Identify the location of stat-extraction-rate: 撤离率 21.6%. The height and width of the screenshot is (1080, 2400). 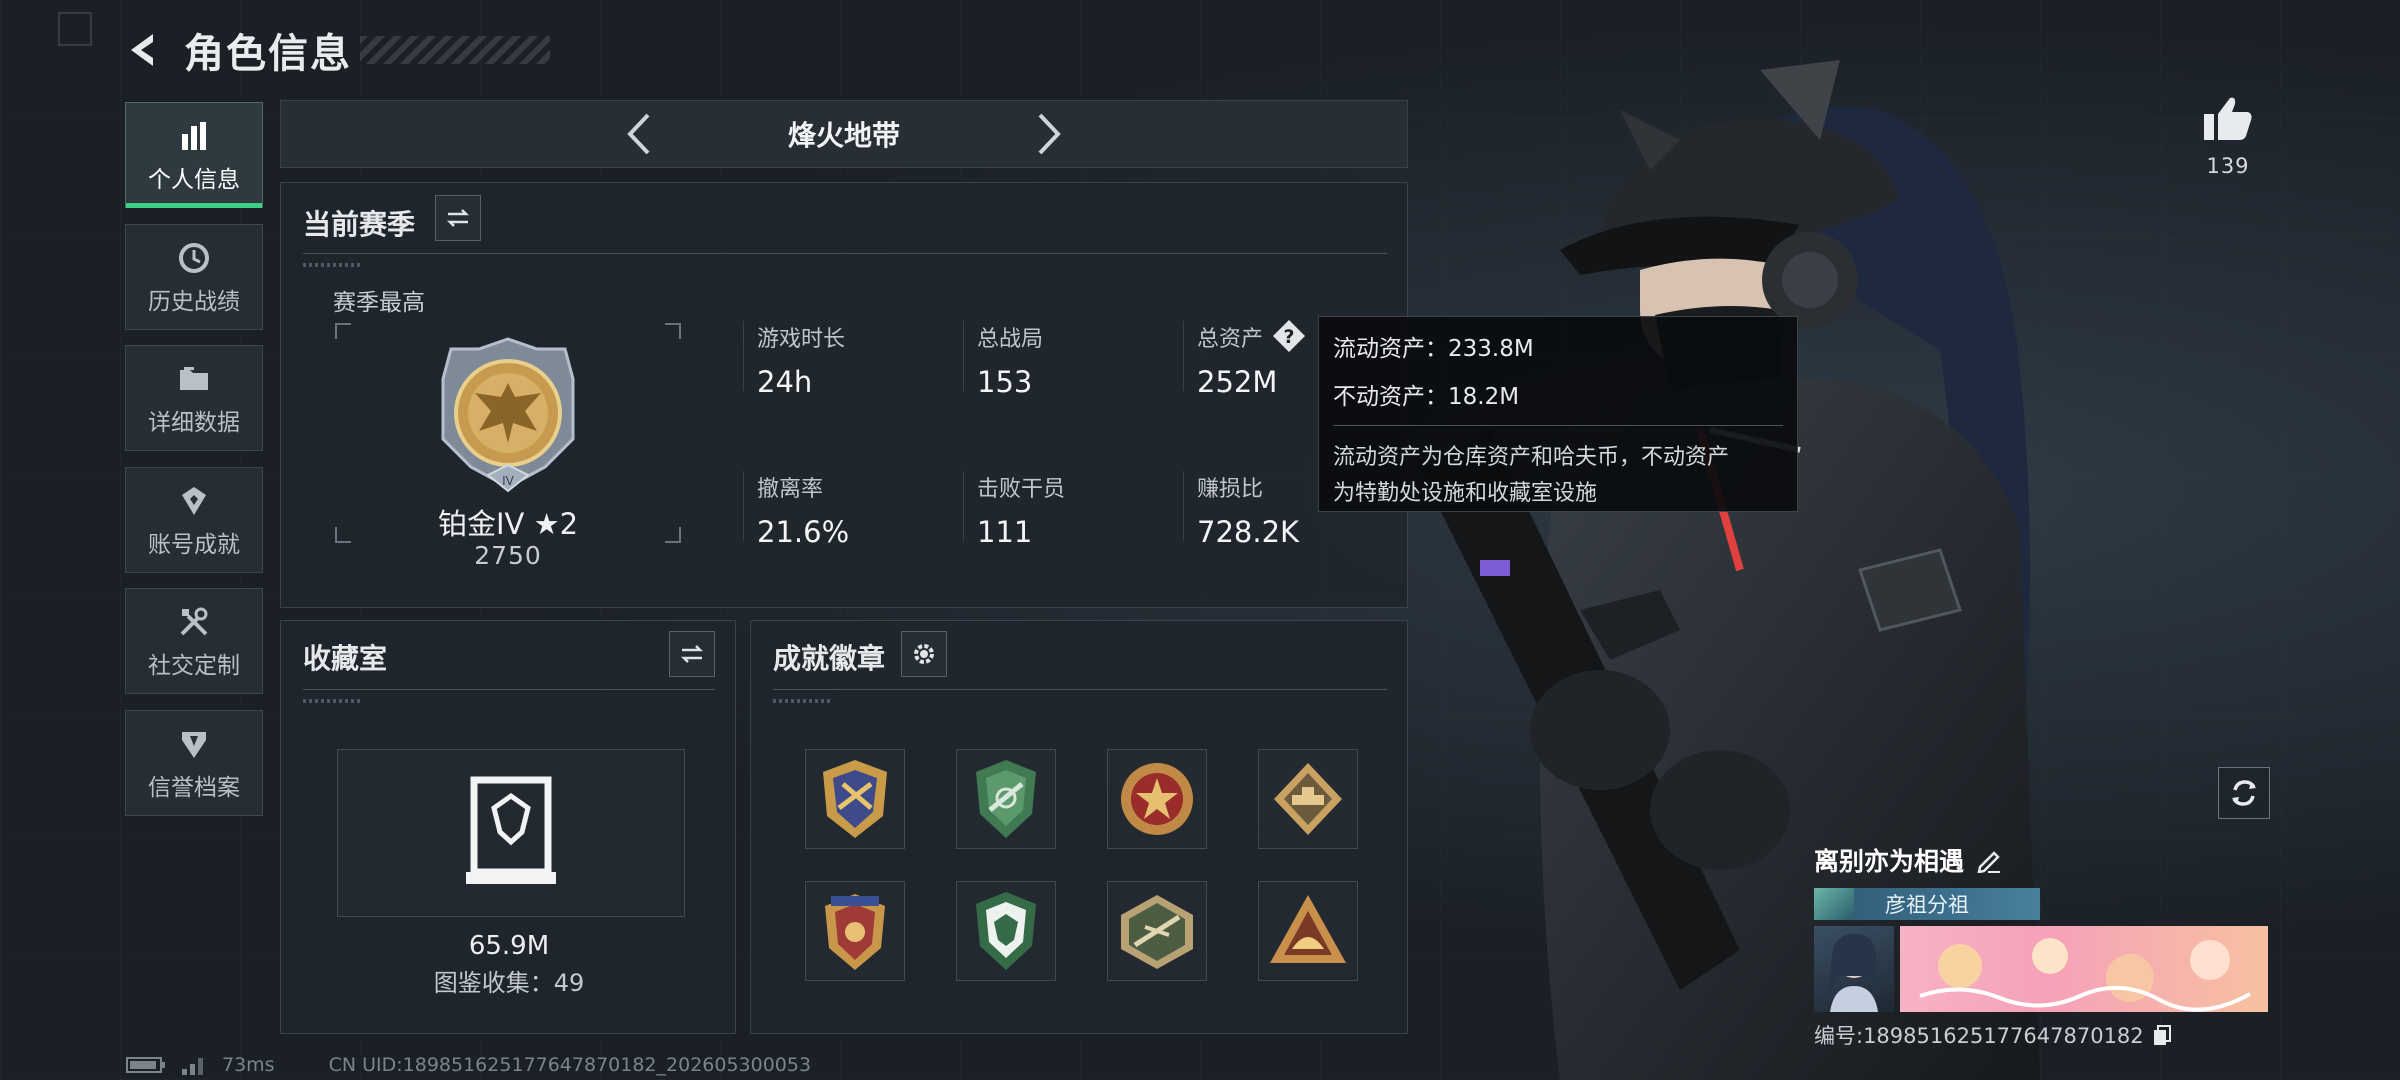
(803, 510).